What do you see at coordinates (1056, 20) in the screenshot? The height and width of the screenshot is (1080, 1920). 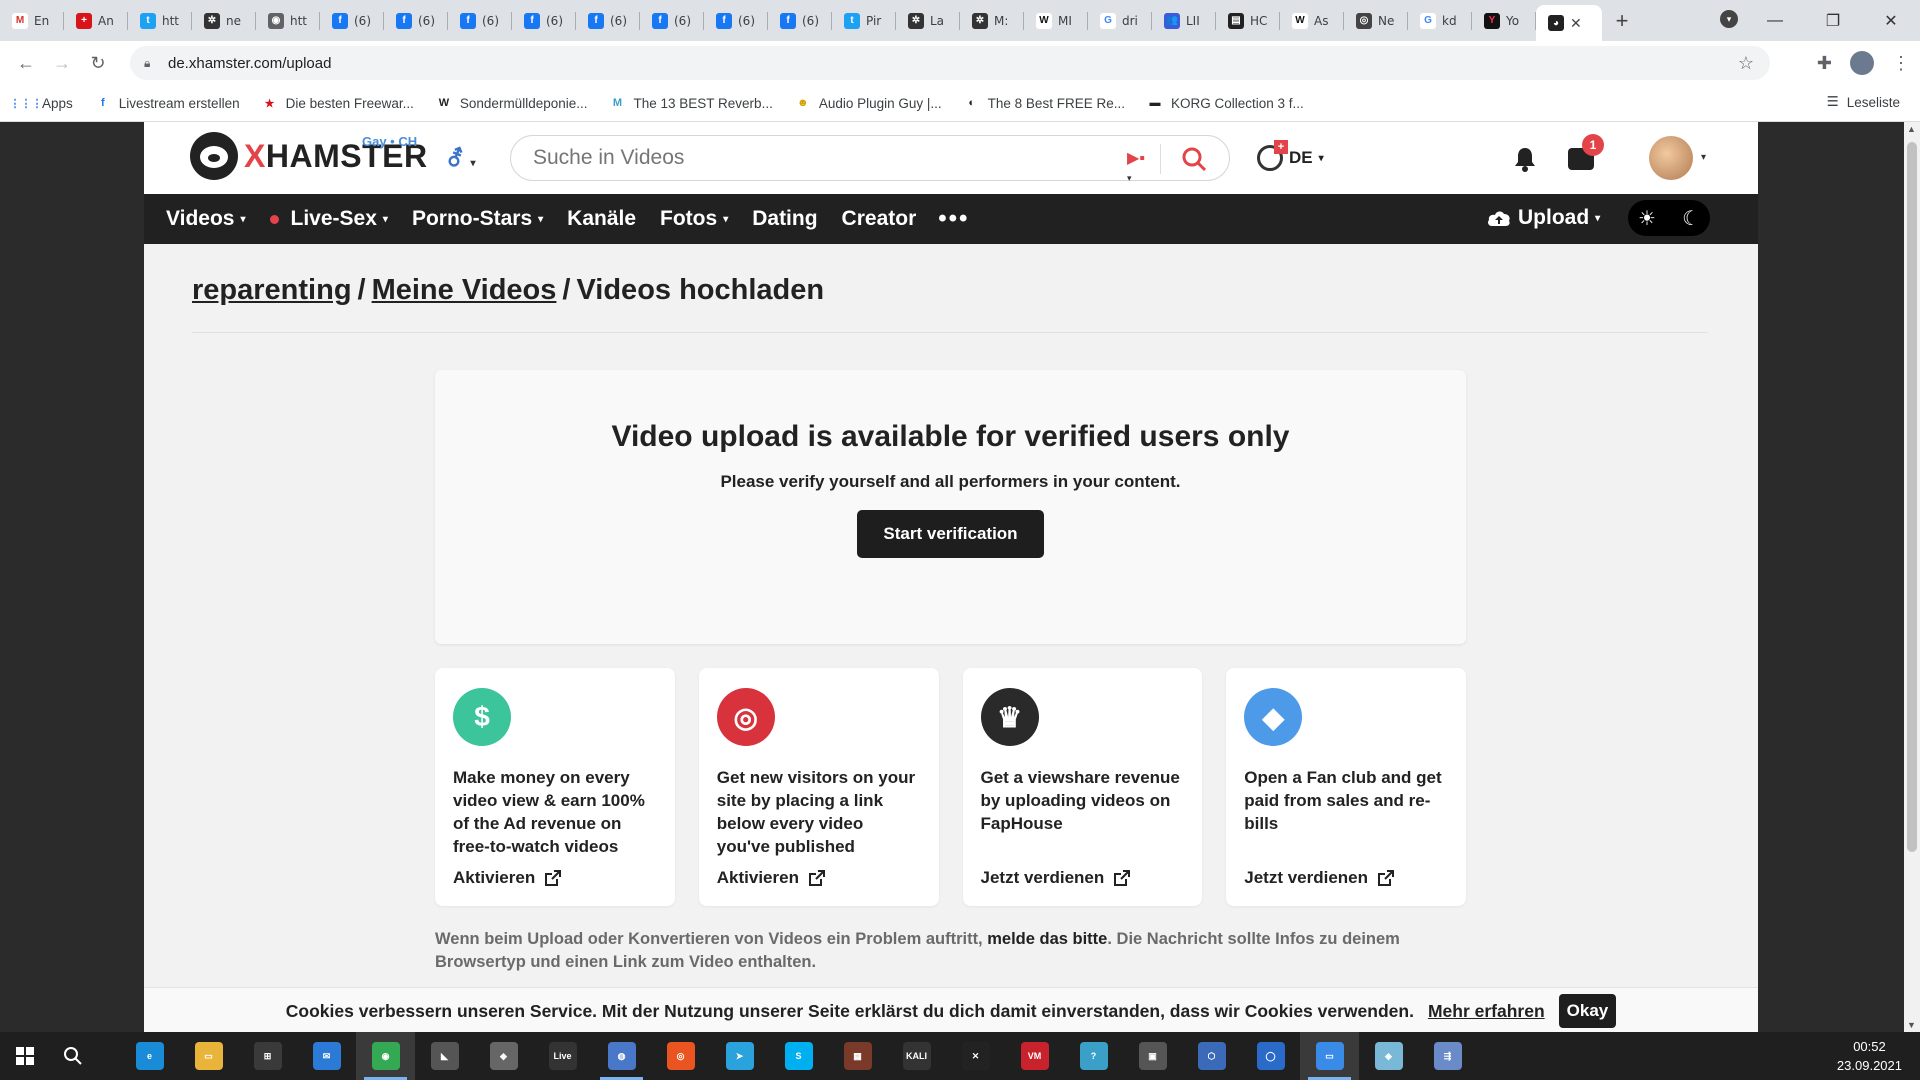 I see `browser-tab: W MI` at bounding box center [1056, 20].